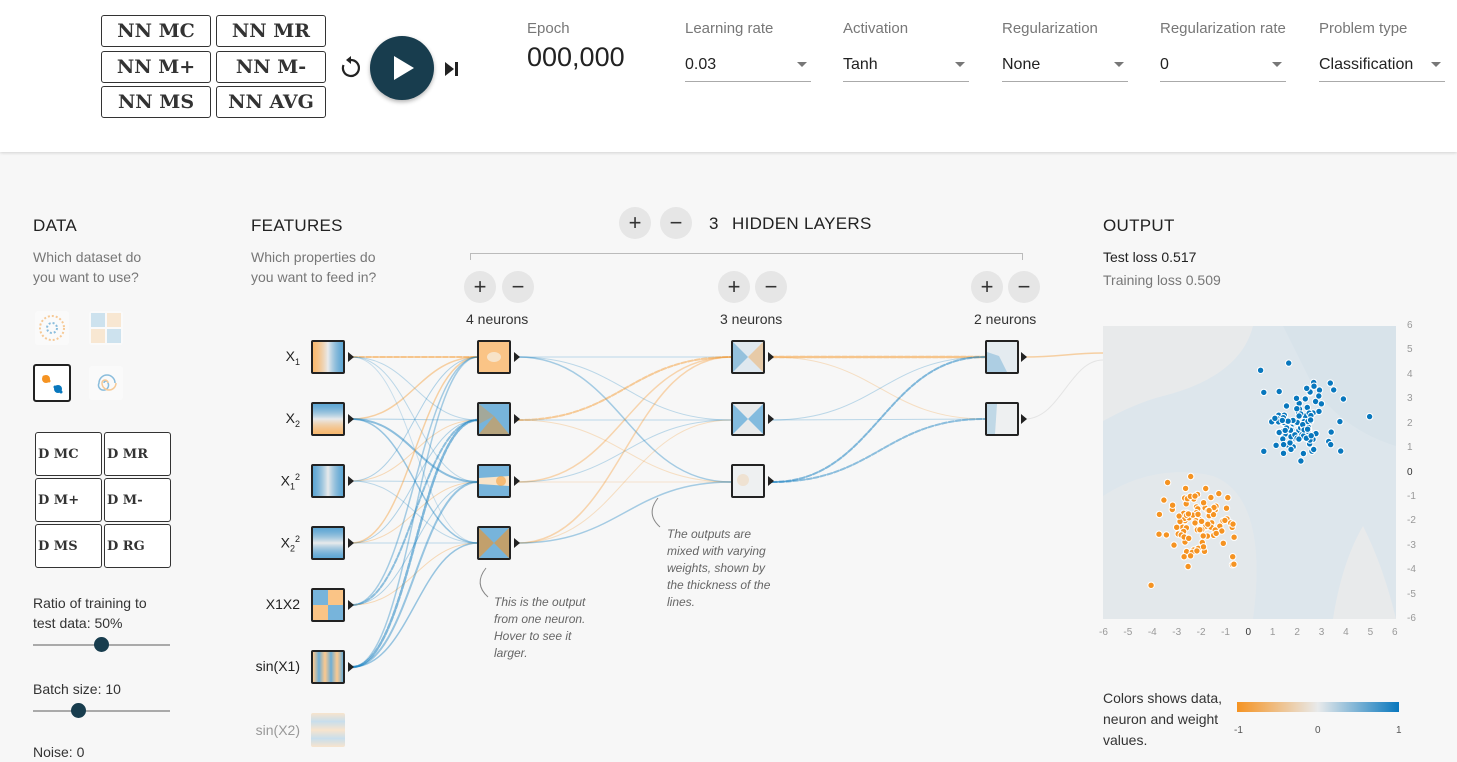 Image resolution: width=1457 pixels, height=762 pixels. What do you see at coordinates (518, 287) in the screenshot?
I see `layer1-remove-neuron-button: −` at bounding box center [518, 287].